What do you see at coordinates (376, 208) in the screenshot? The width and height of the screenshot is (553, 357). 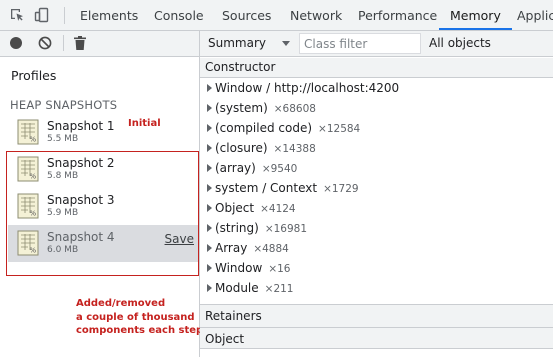 I see `constructor-row: Object ×4124` at bounding box center [376, 208].